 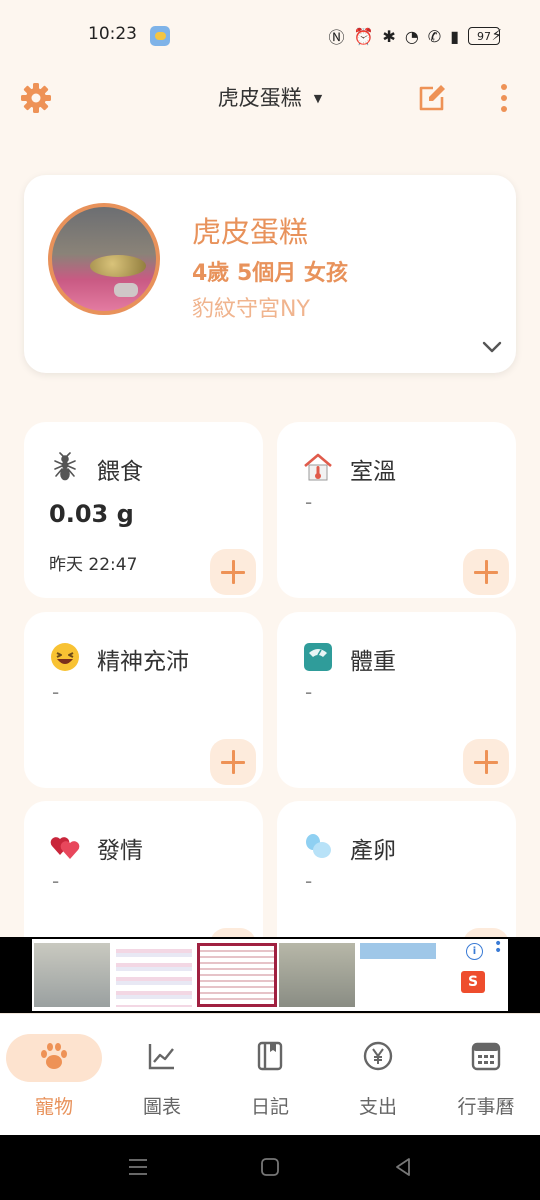 I want to click on ad-images, so click(x=270, y=975).